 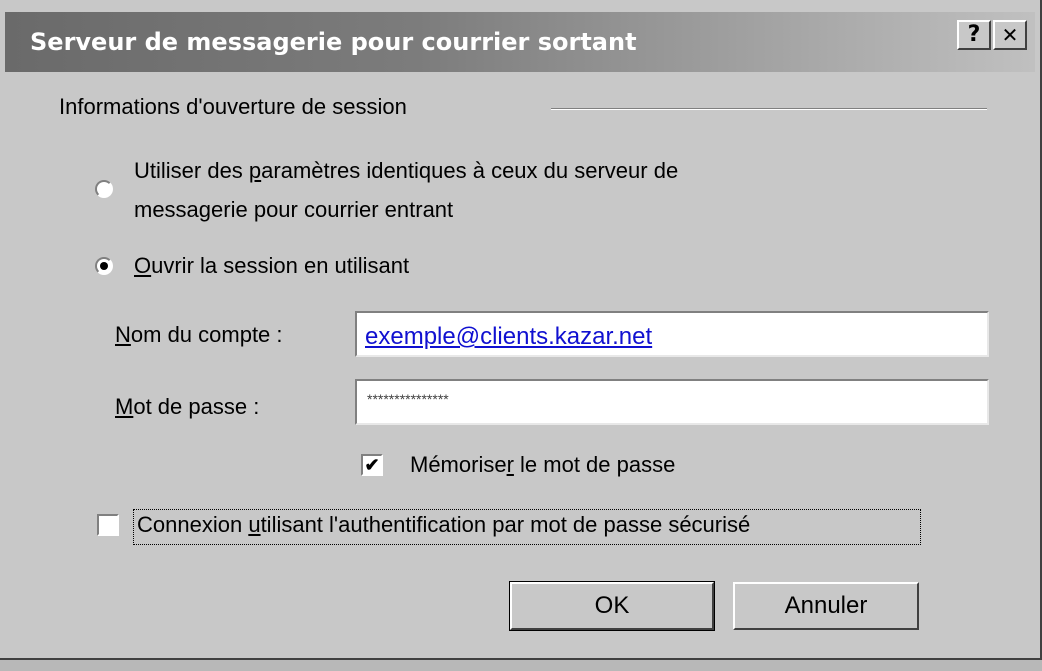 I want to click on account-accel: N, so click(x=123, y=334).